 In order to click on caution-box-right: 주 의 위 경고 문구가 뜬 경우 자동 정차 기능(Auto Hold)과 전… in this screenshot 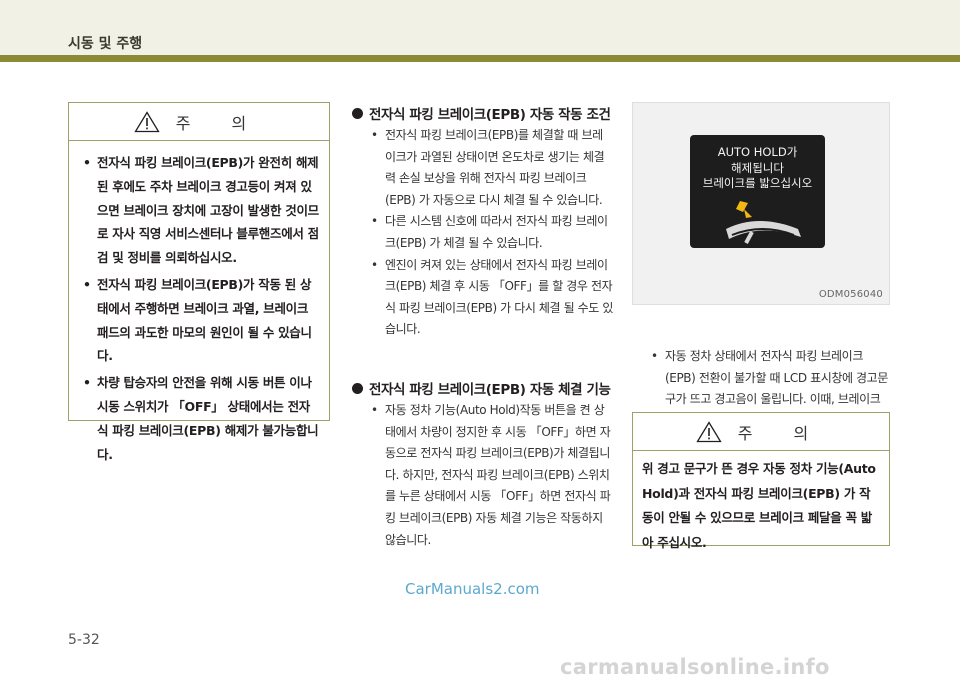, I will do `click(761, 481)`.